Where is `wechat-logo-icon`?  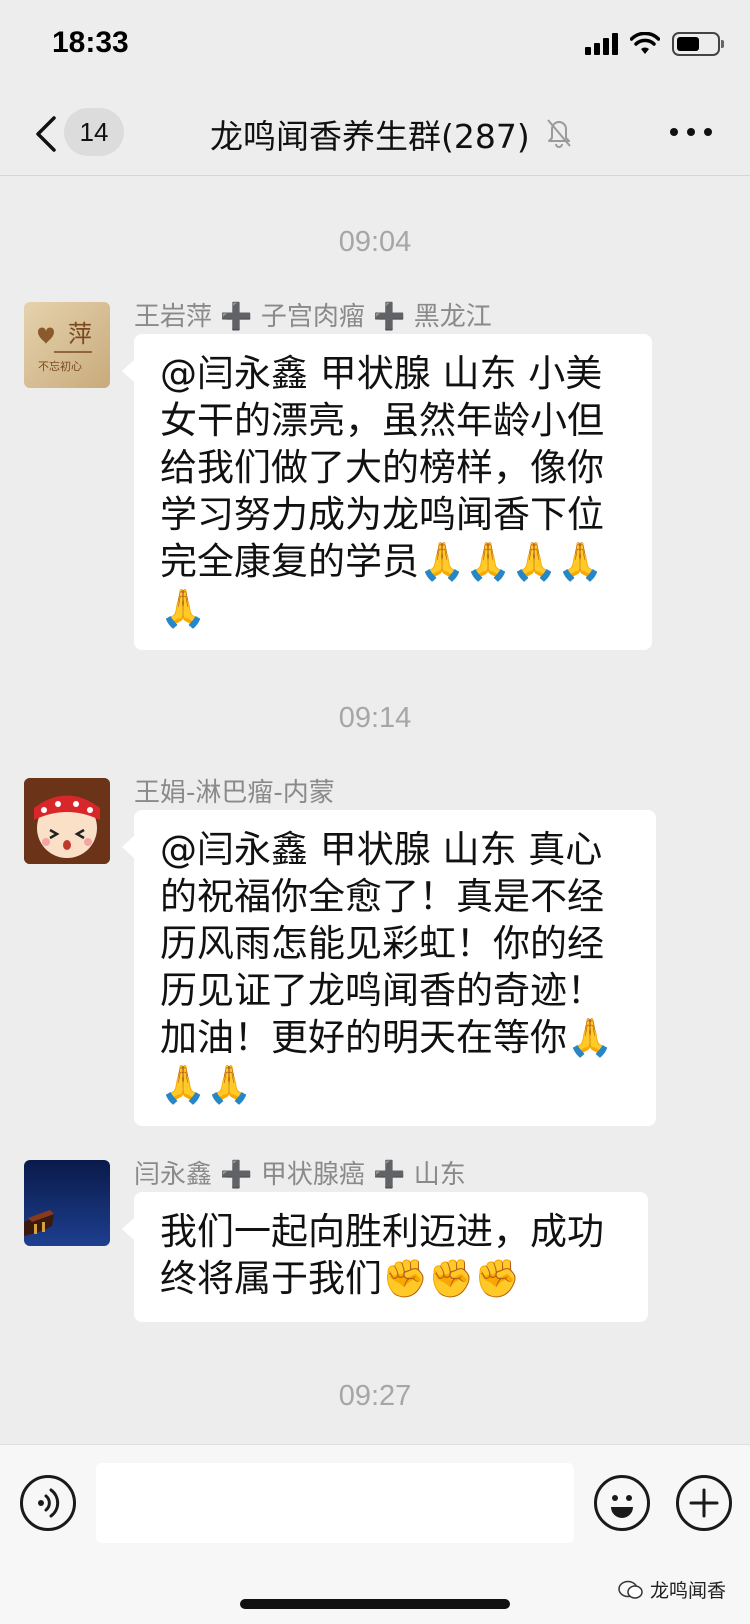
wechat-logo-icon is located at coordinates (630, 1589).